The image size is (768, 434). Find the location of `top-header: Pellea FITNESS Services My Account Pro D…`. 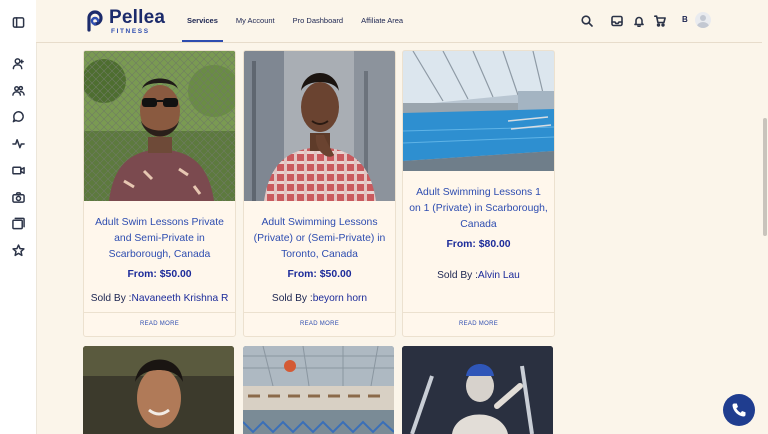

top-header: Pellea FITNESS Services My Account Pro D… is located at coordinates (399, 21).